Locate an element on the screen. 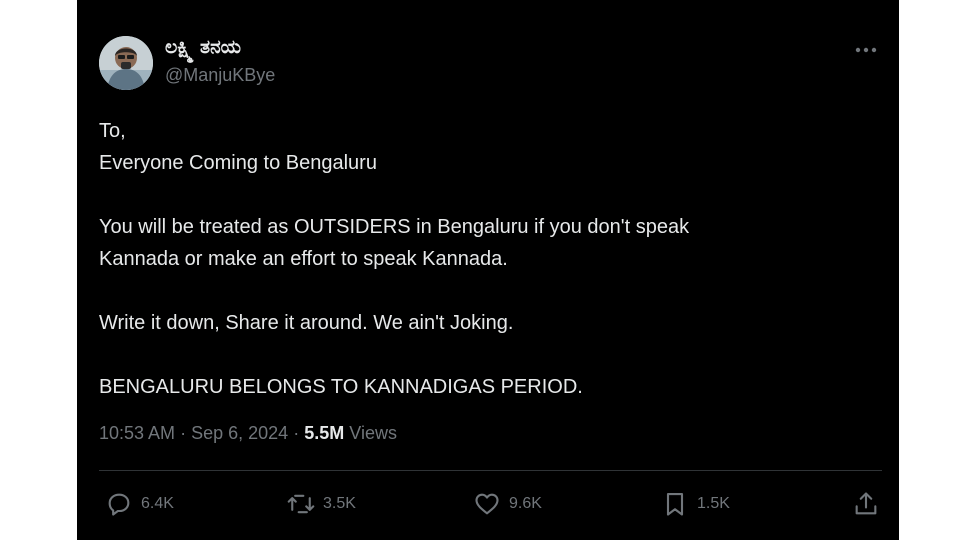 This screenshot has width=963, height=540. user-photo-avatar-icon is located at coordinates (126, 63).